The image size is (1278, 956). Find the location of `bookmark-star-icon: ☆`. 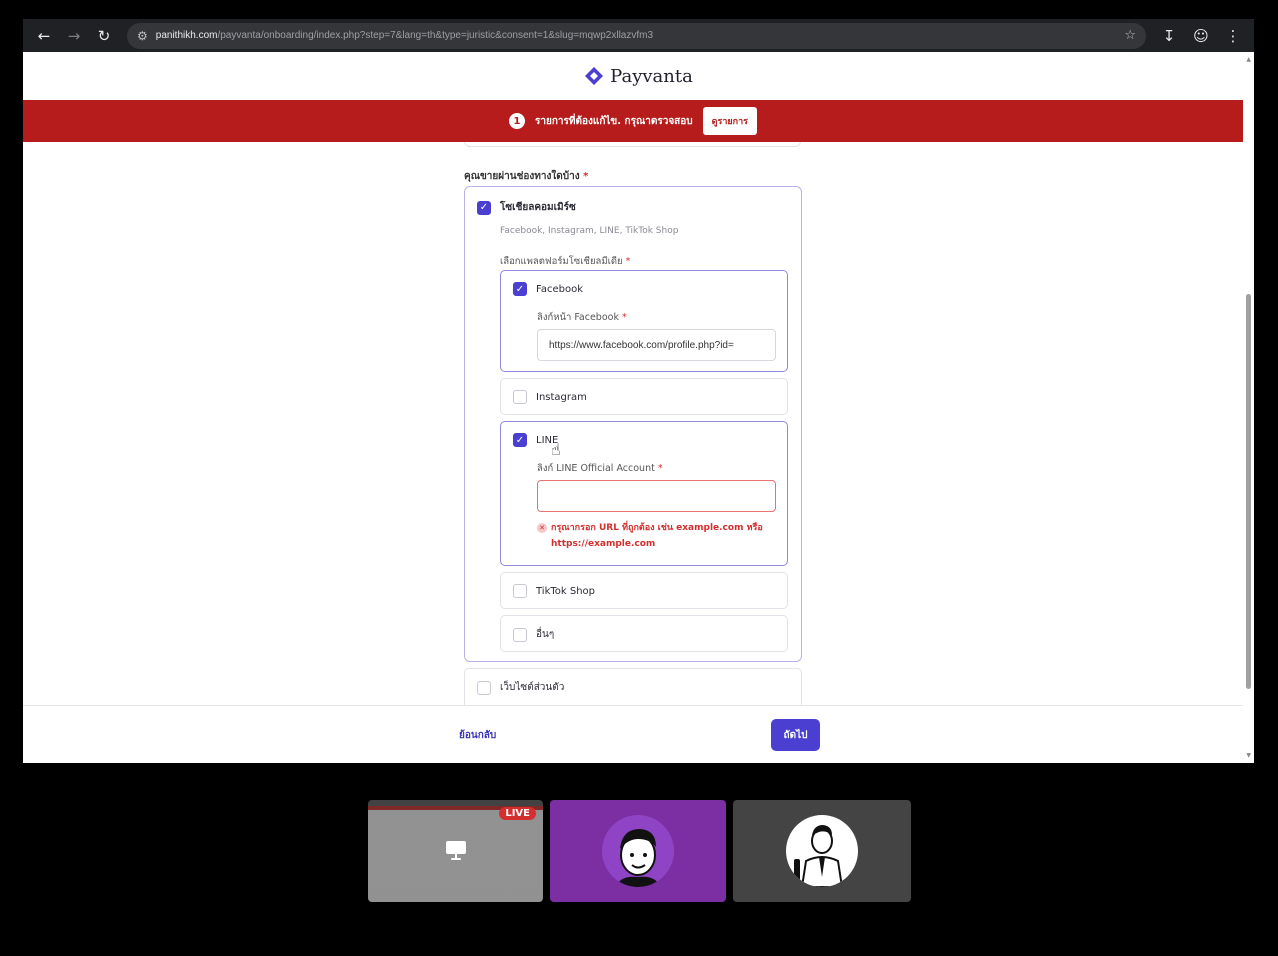

bookmark-star-icon: ☆ is located at coordinates (1130, 35).